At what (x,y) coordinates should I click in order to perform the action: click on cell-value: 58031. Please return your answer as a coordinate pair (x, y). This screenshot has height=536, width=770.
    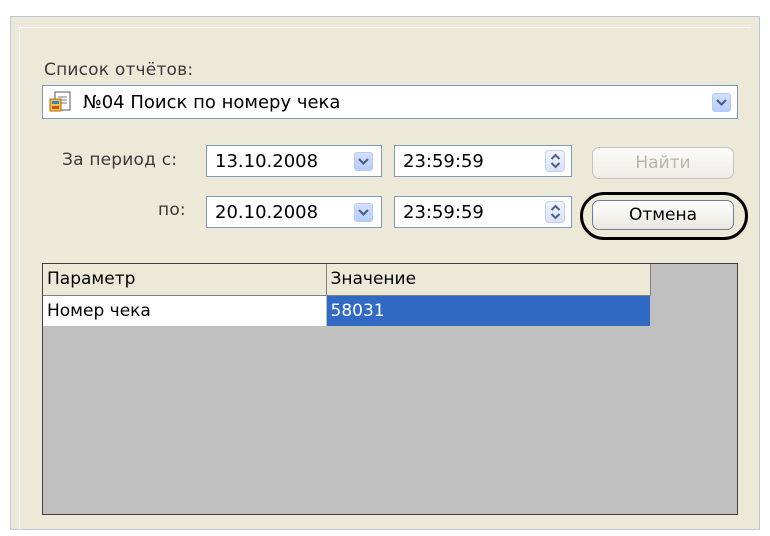
    Looking at the image, I should click on (488, 311).